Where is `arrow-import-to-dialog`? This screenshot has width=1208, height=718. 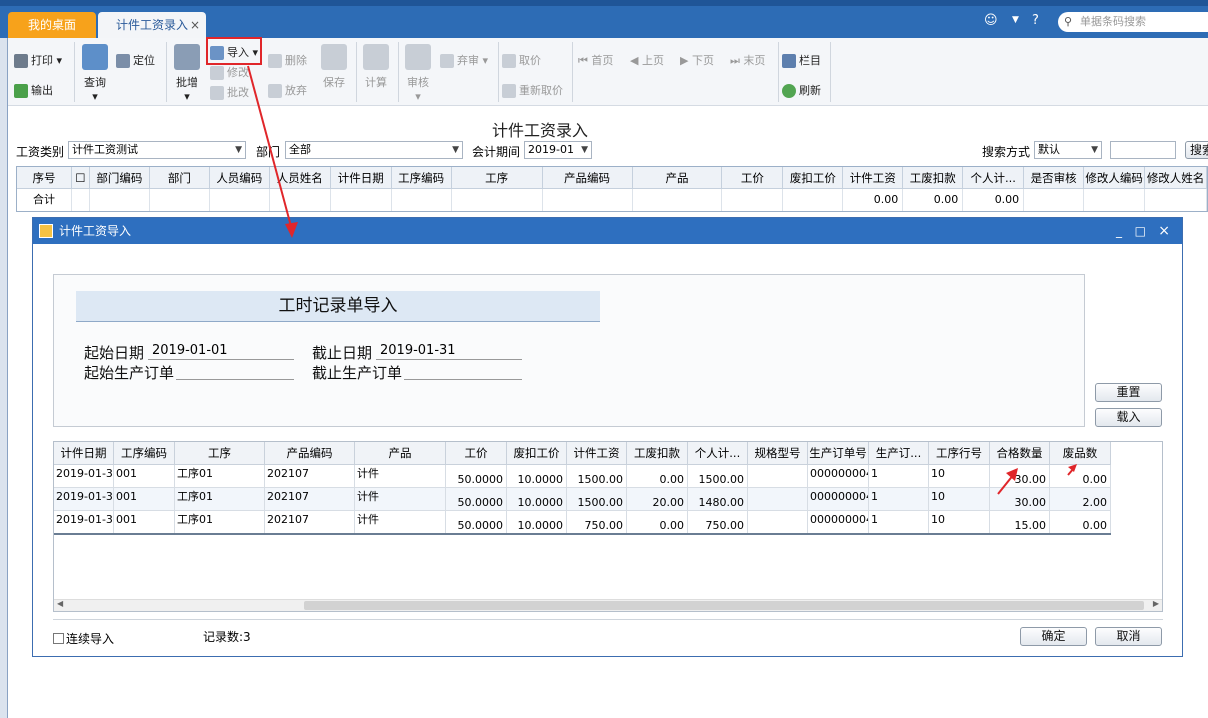
arrow-import-to-dialog is located at coordinates (270, 148).